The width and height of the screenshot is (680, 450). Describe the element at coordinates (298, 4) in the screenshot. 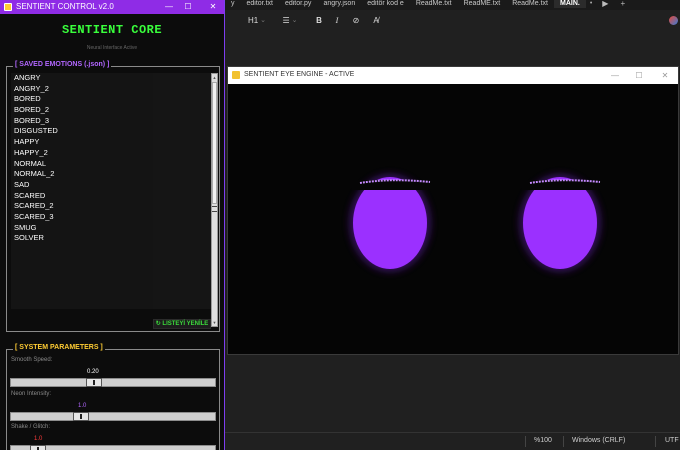

I see `tab-editor-py: editor.py` at that location.